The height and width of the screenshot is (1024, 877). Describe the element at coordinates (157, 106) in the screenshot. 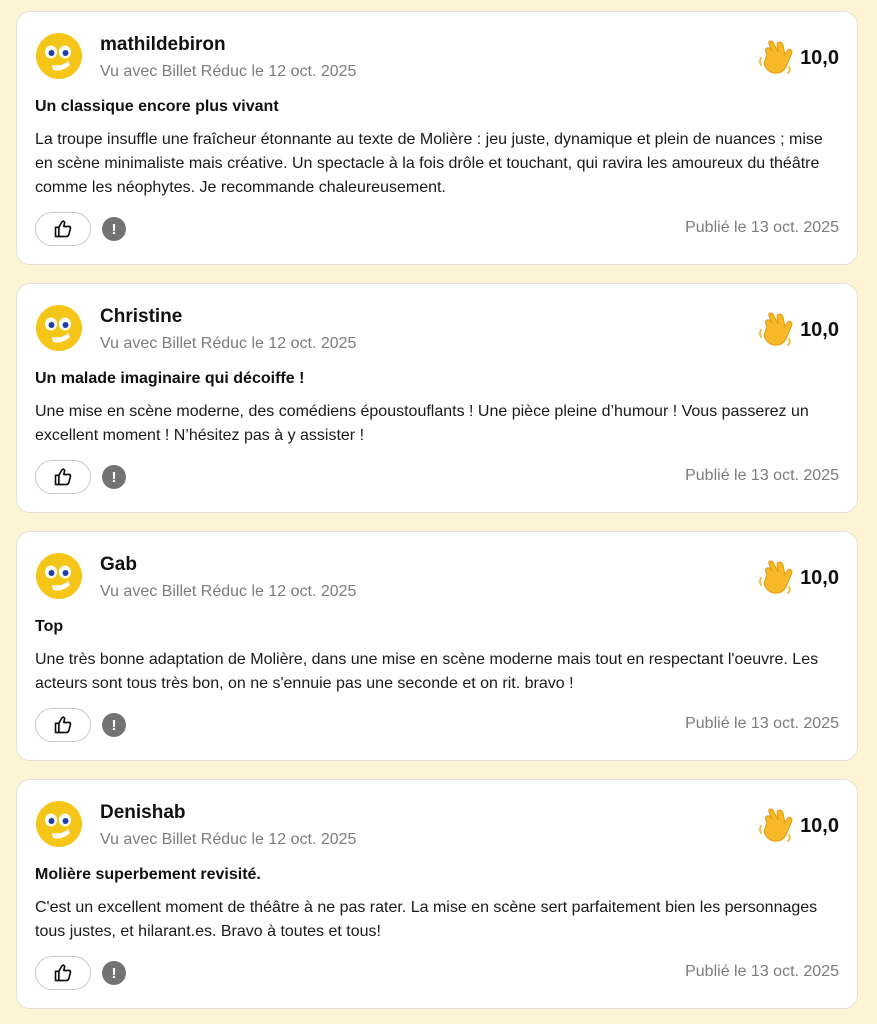

I see `review-title: Un classique encore plus vivant` at that location.